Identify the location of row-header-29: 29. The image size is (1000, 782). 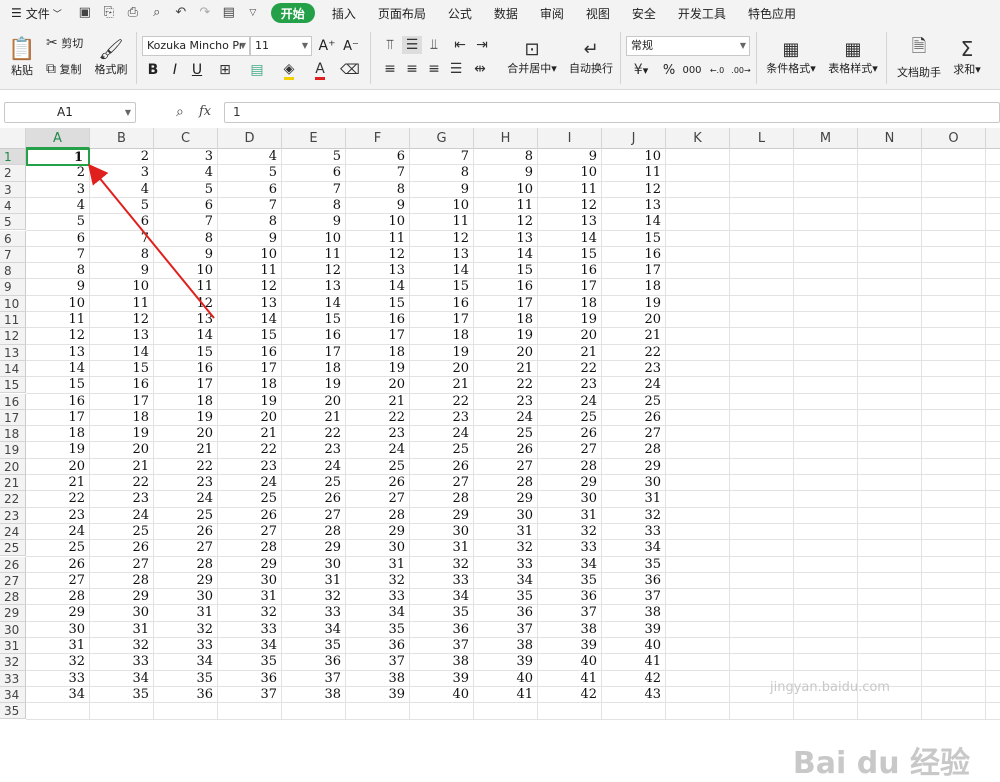
(13, 613).